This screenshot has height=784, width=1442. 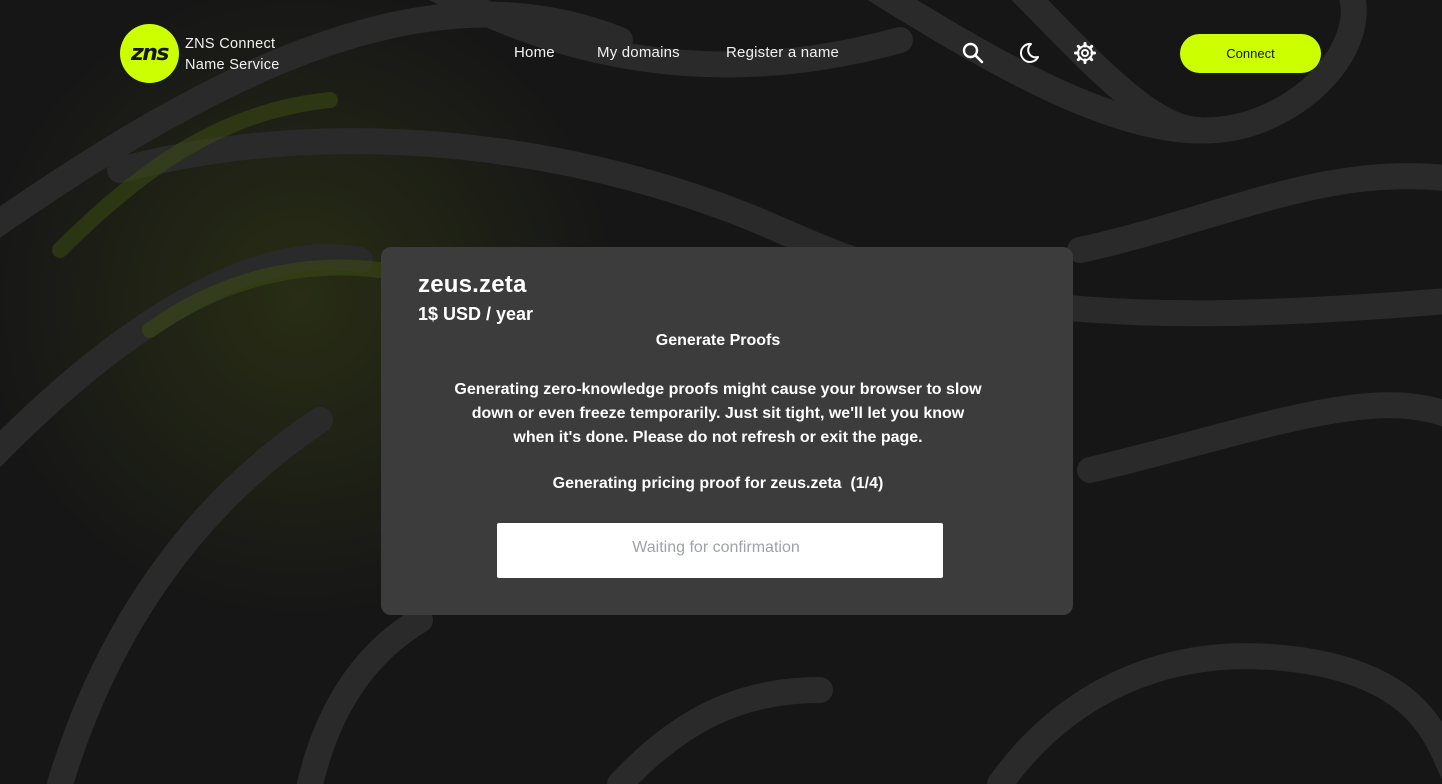 What do you see at coordinates (232, 65) in the screenshot?
I see `brand-line-2: Name Service` at bounding box center [232, 65].